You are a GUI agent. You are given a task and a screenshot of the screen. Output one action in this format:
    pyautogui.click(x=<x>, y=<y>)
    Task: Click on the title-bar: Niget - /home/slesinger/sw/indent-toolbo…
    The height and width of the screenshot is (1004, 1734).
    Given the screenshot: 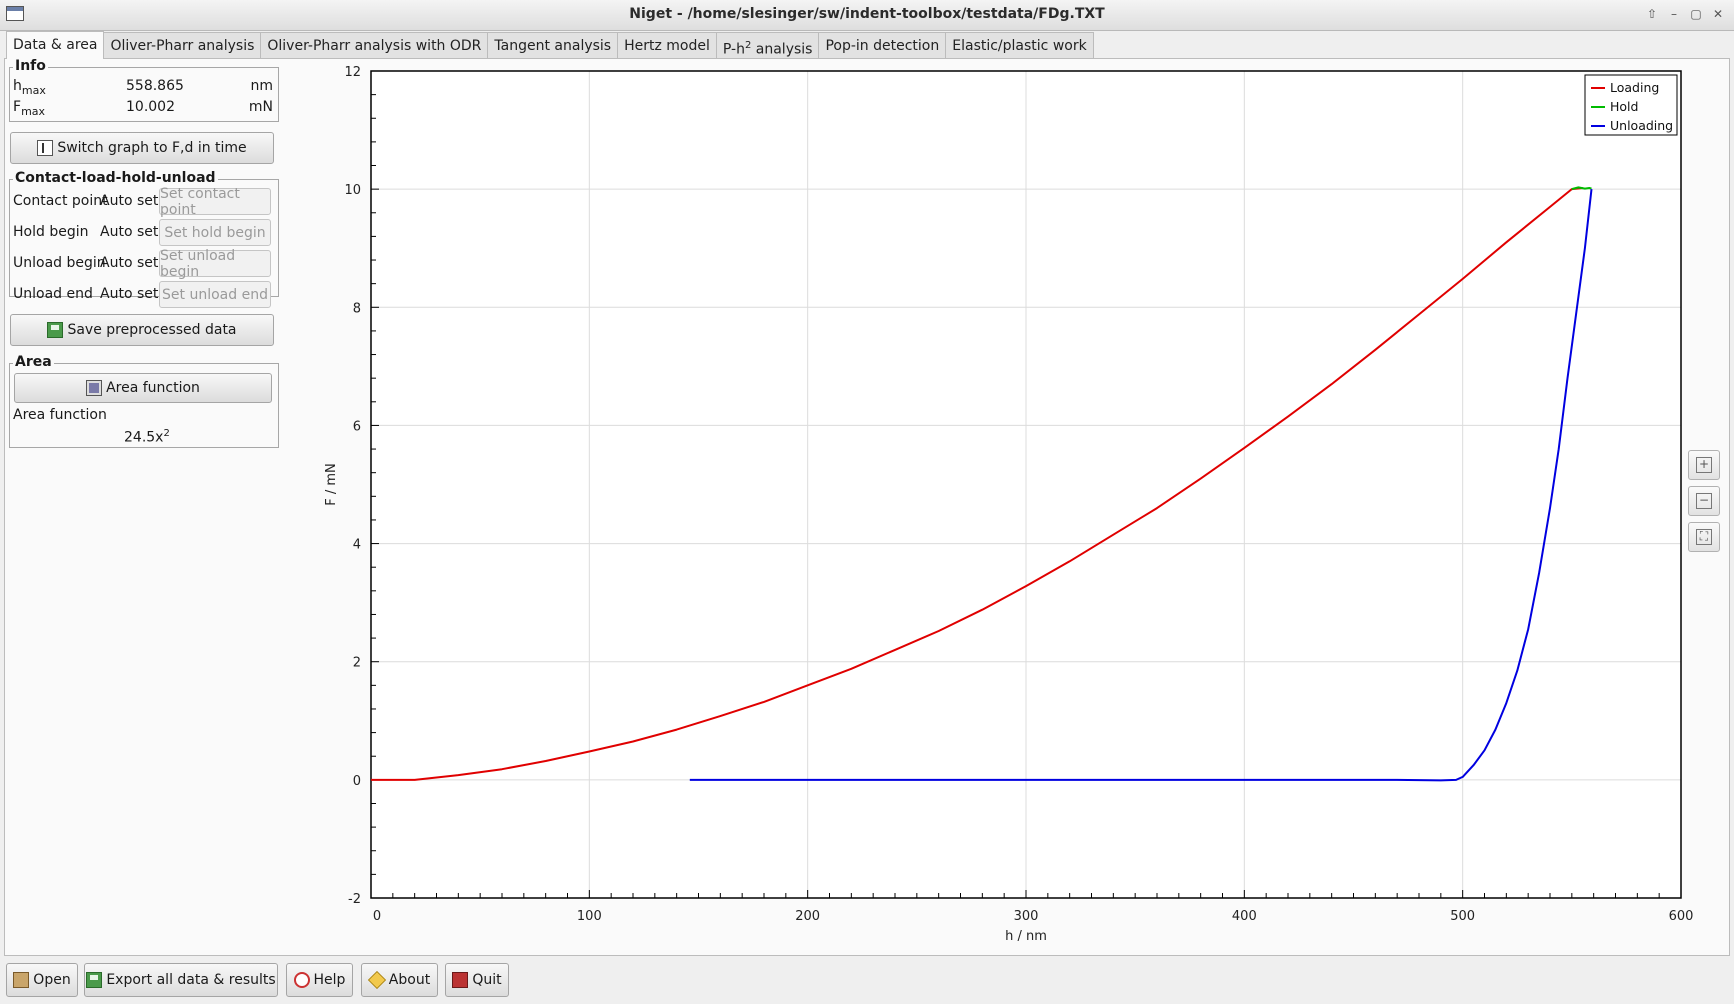 What is the action you would take?
    pyautogui.click(x=867, y=15)
    